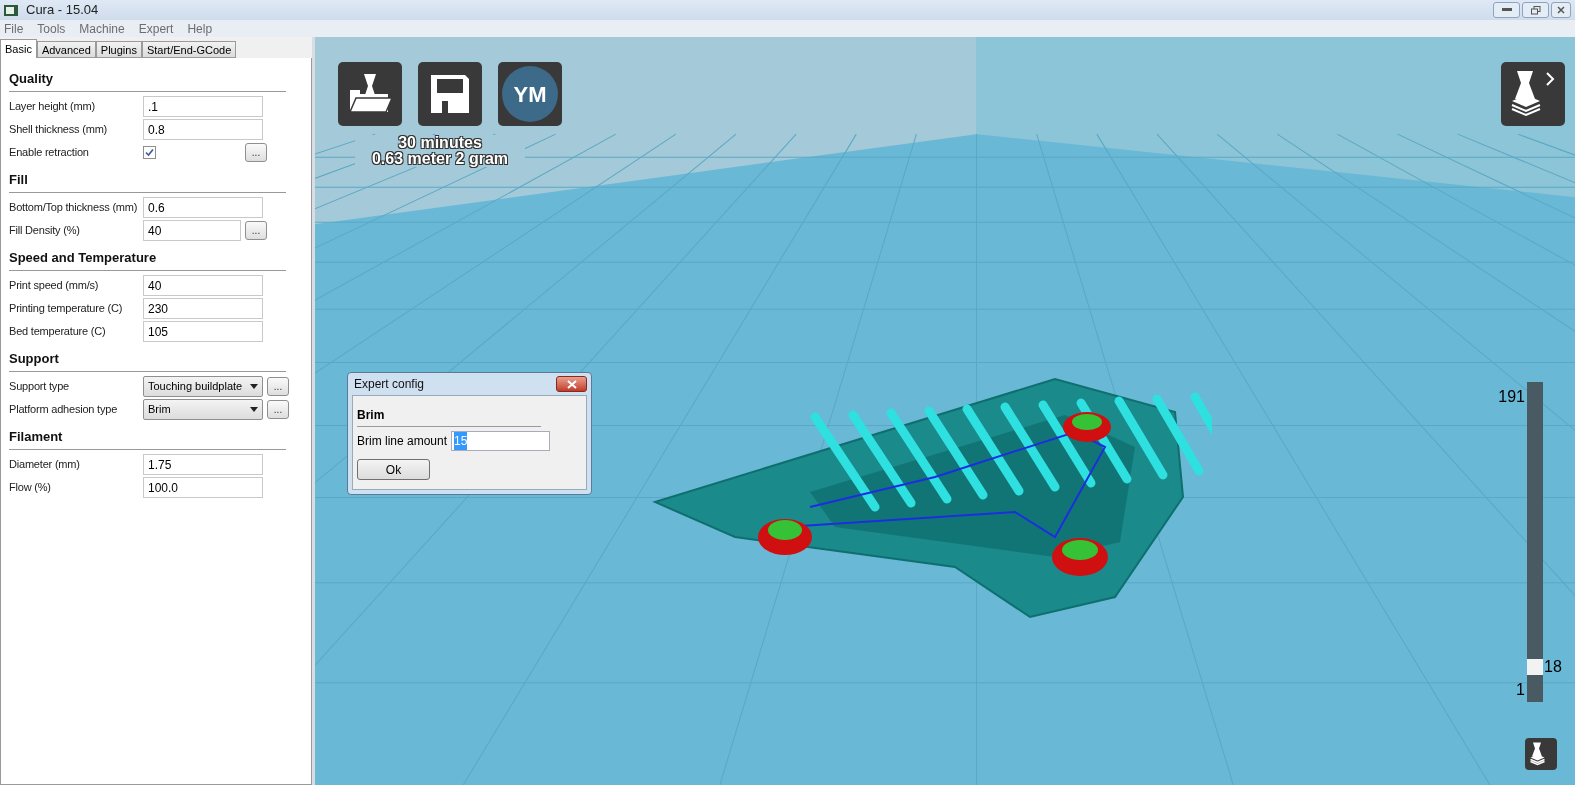  I want to click on text-field: .1, so click(203, 106).